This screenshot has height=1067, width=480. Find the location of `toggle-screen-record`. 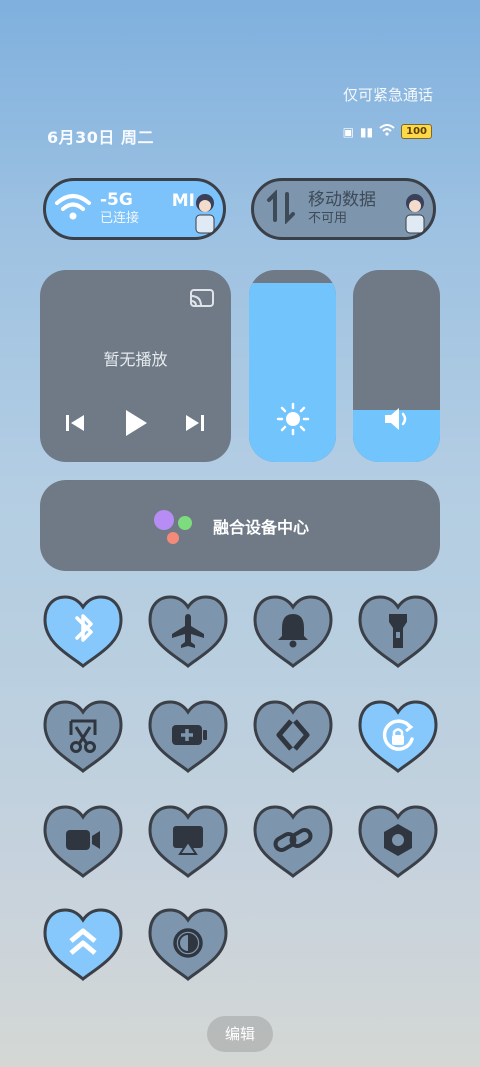

toggle-screen-record is located at coordinates (83, 841).